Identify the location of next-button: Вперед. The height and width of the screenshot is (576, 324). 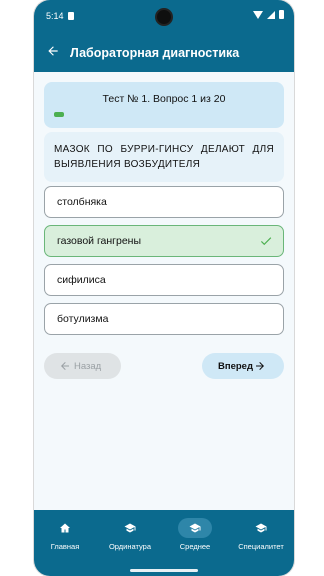
(243, 366).